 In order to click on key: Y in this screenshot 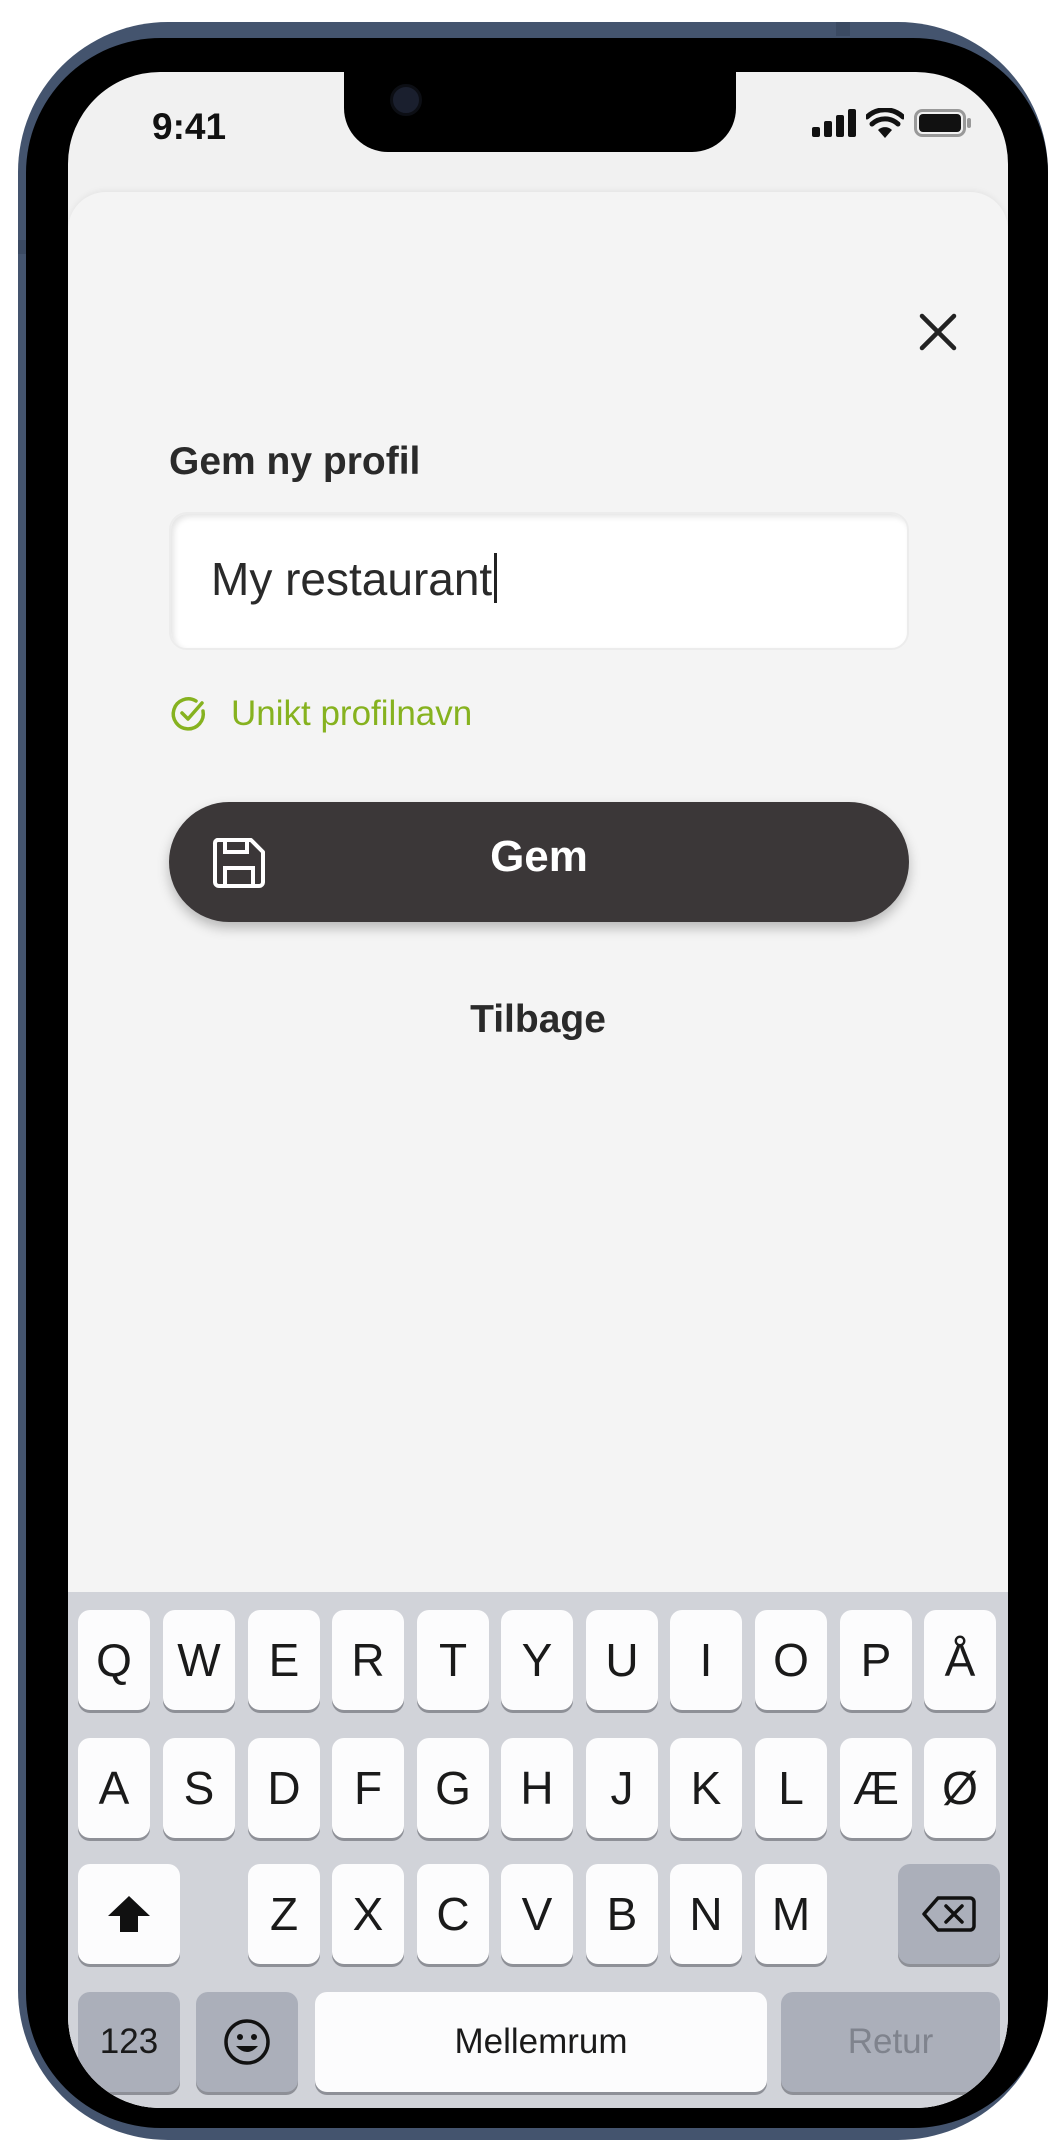, I will do `click(537, 1660)`.